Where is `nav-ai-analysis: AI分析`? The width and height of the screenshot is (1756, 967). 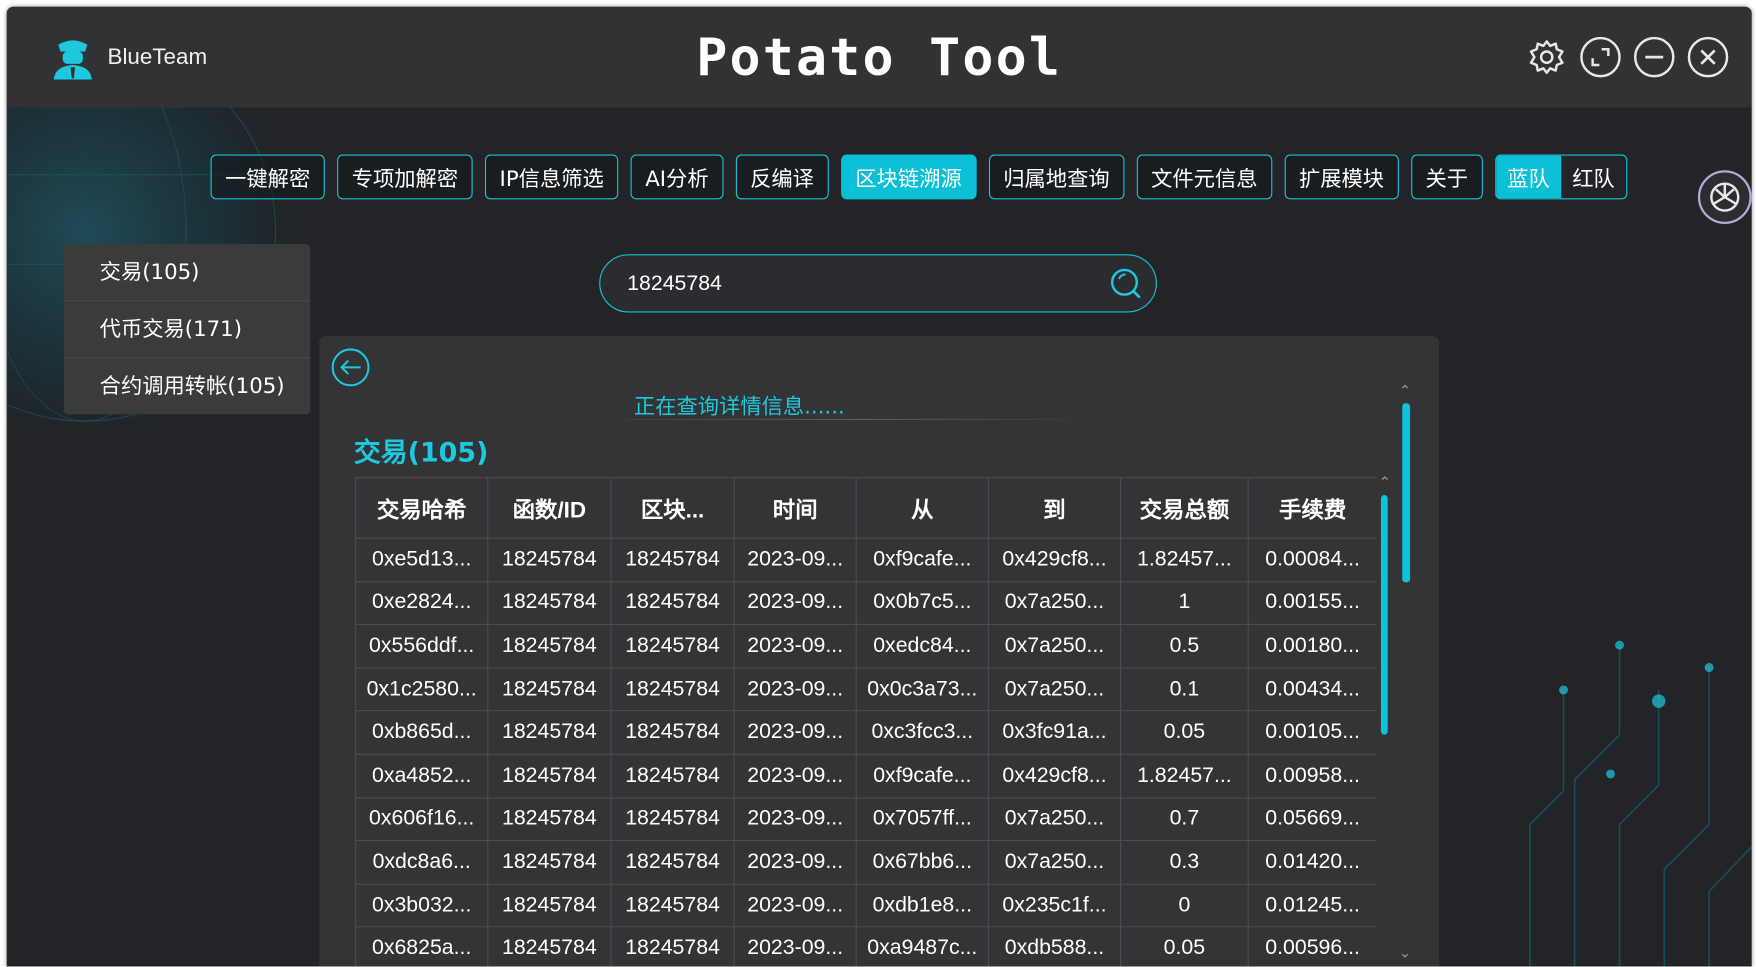
nav-ai-analysis: AI分析 is located at coordinates (677, 177).